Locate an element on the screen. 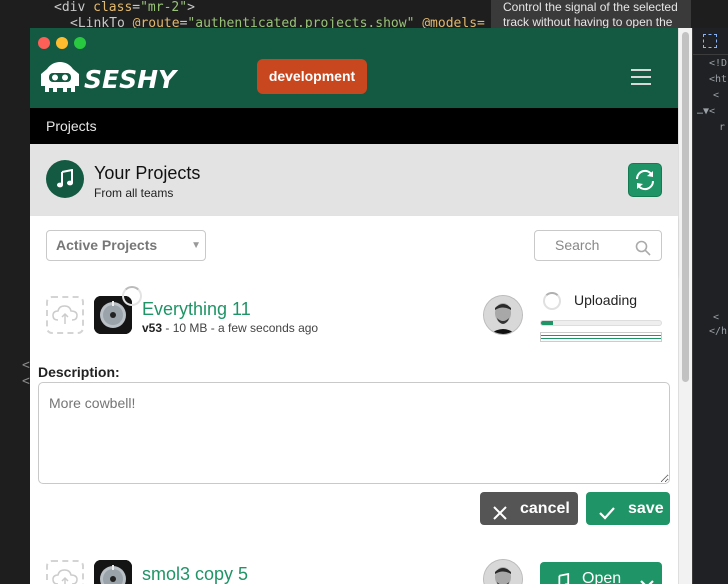  chevron-down-icon is located at coordinates (647, 577).